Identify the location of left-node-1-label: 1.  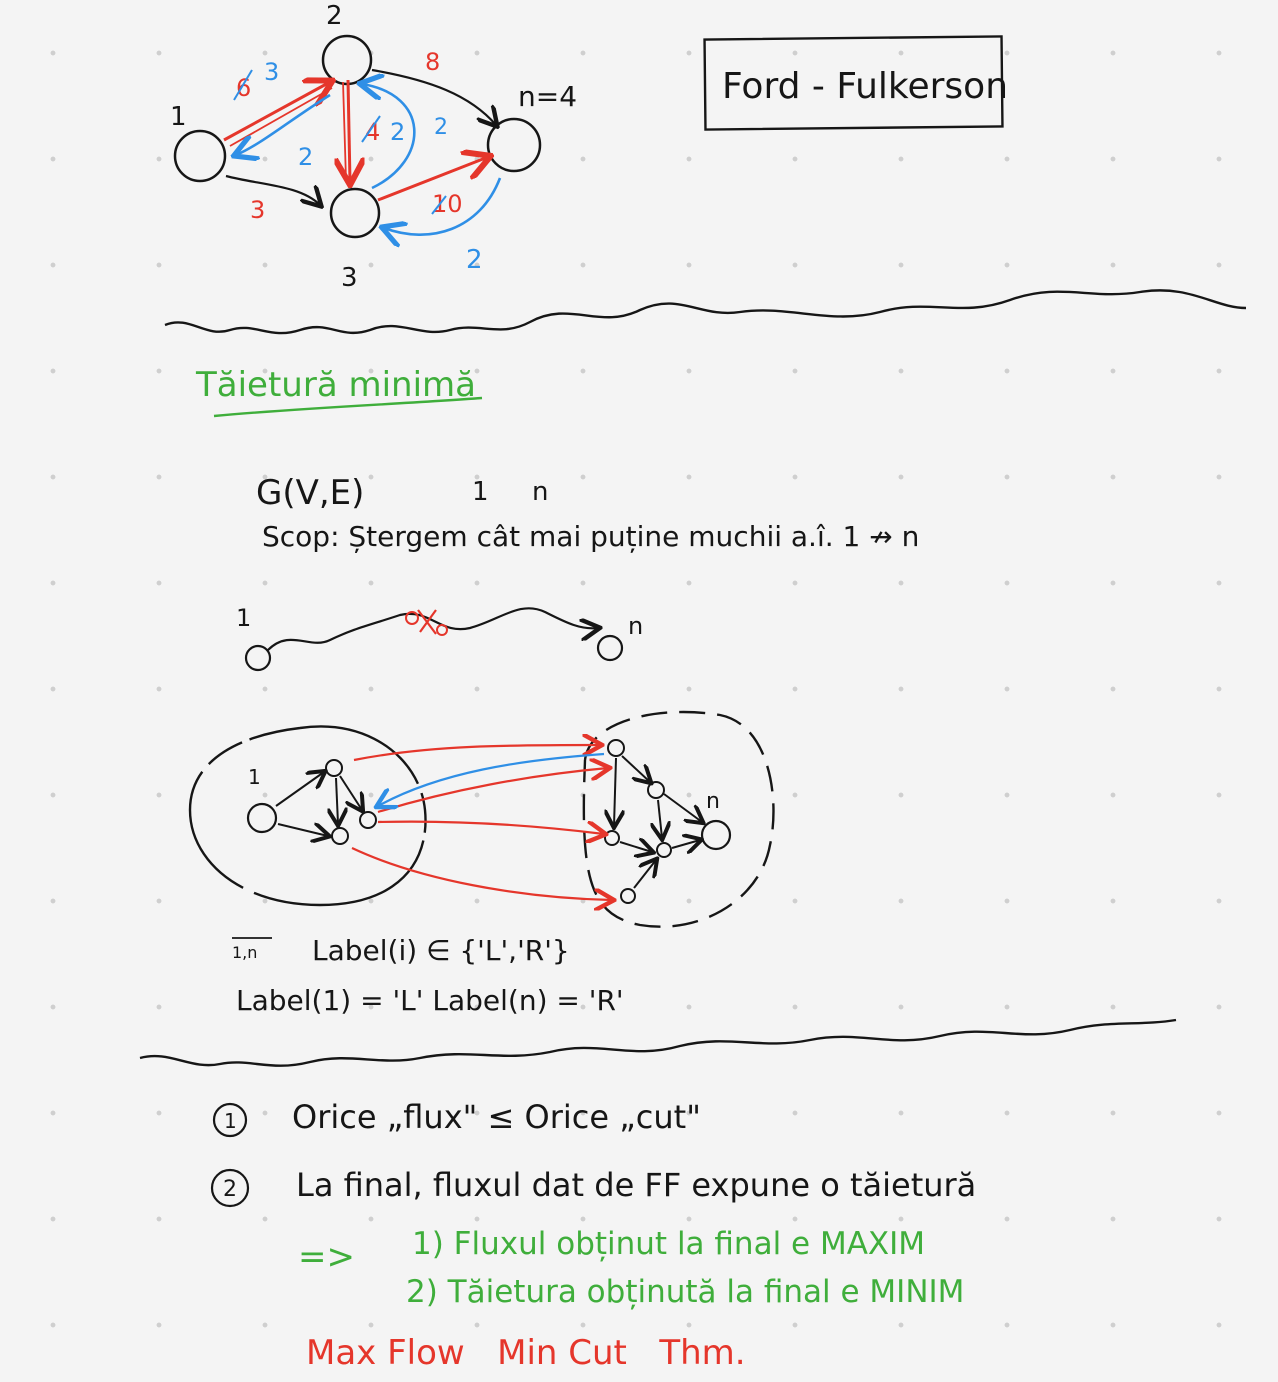
(254, 777).